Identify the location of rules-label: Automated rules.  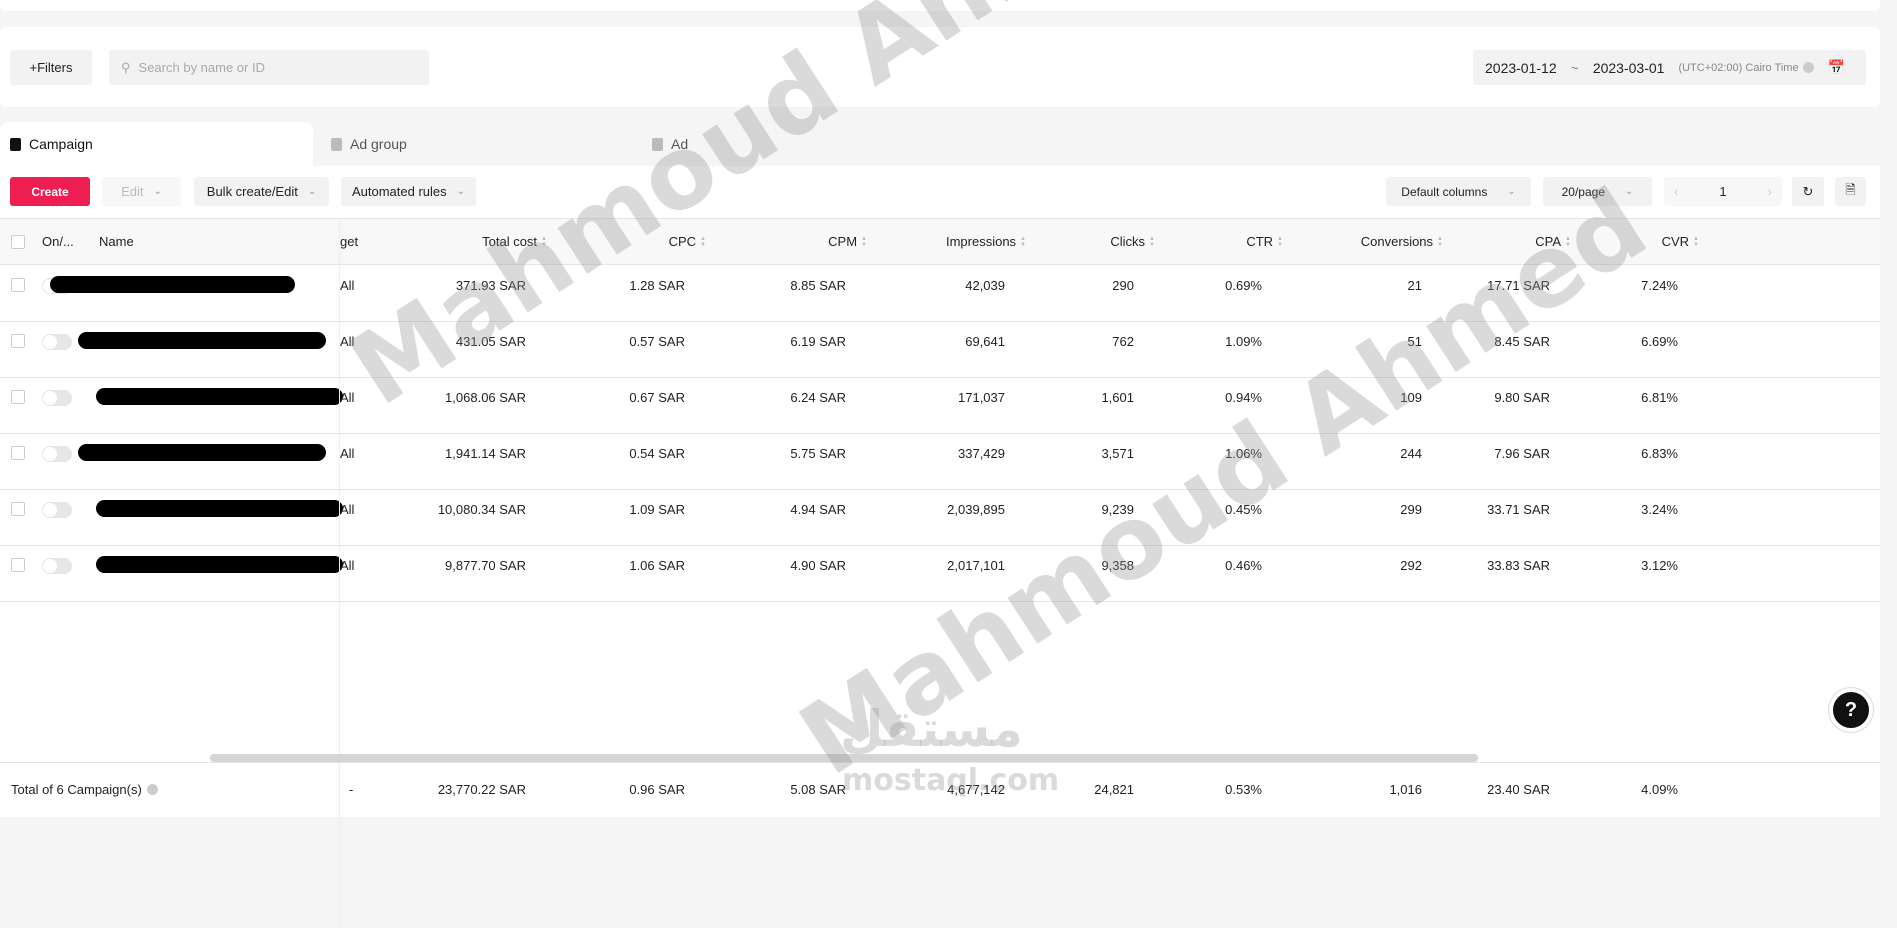
(399, 191).